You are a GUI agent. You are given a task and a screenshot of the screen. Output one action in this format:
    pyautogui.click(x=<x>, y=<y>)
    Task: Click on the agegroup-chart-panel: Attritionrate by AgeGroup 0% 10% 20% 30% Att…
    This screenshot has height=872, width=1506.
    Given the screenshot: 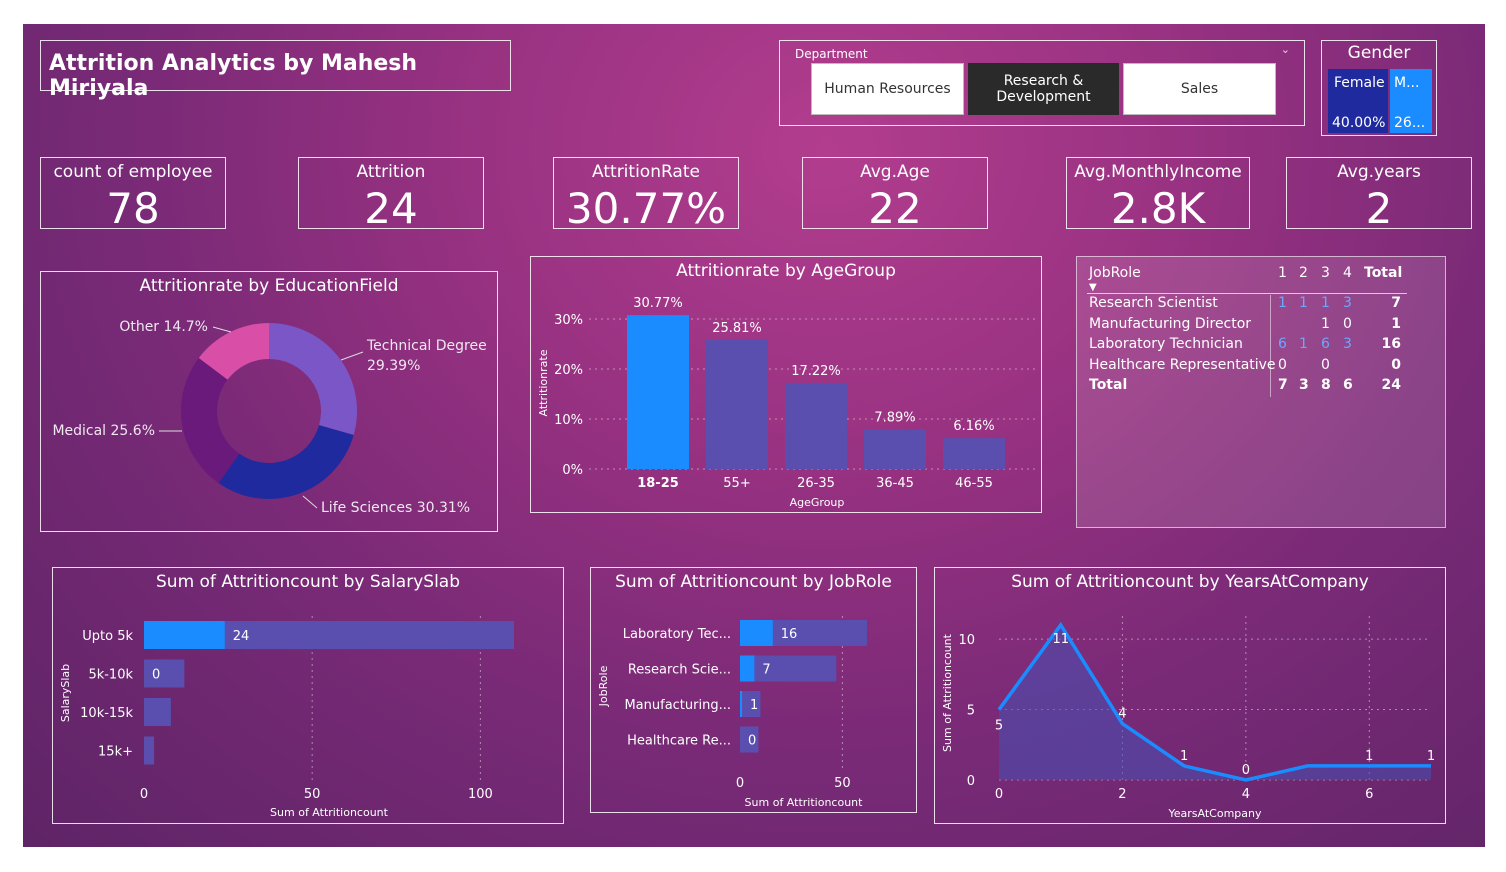 What is the action you would take?
    pyautogui.click(x=786, y=384)
    